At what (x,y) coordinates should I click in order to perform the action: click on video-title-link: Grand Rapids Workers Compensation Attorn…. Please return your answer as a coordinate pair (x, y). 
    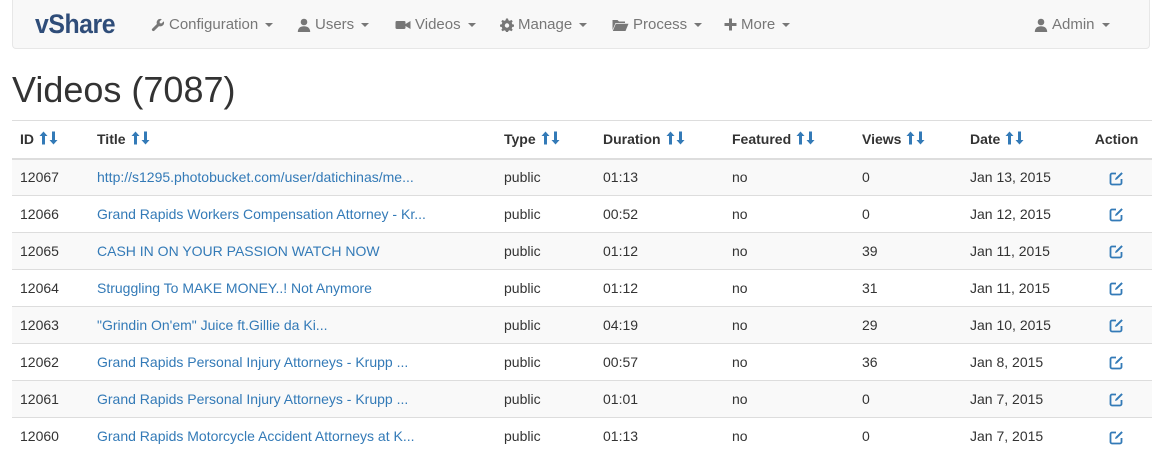
    Looking at the image, I should click on (261, 214).